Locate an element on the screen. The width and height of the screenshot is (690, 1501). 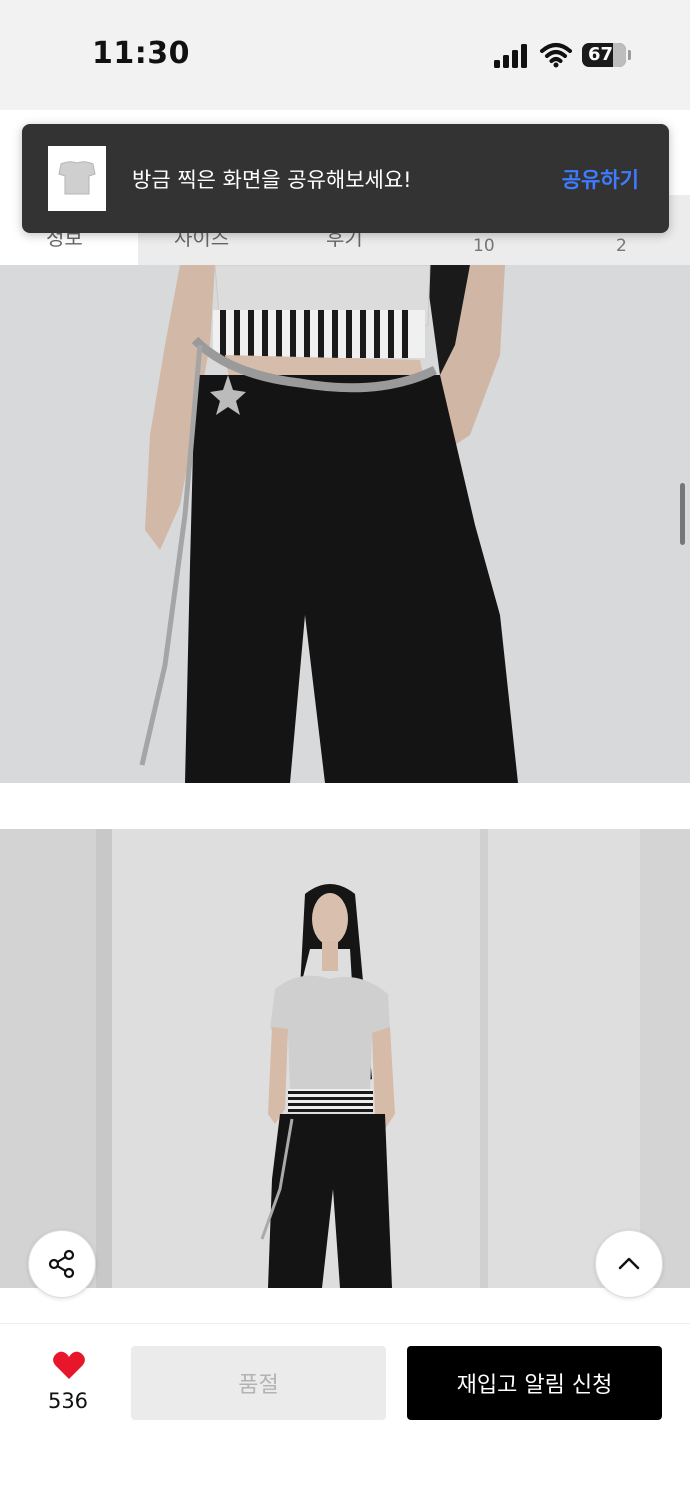
battery-icon: 67 is located at coordinates (604, 55).